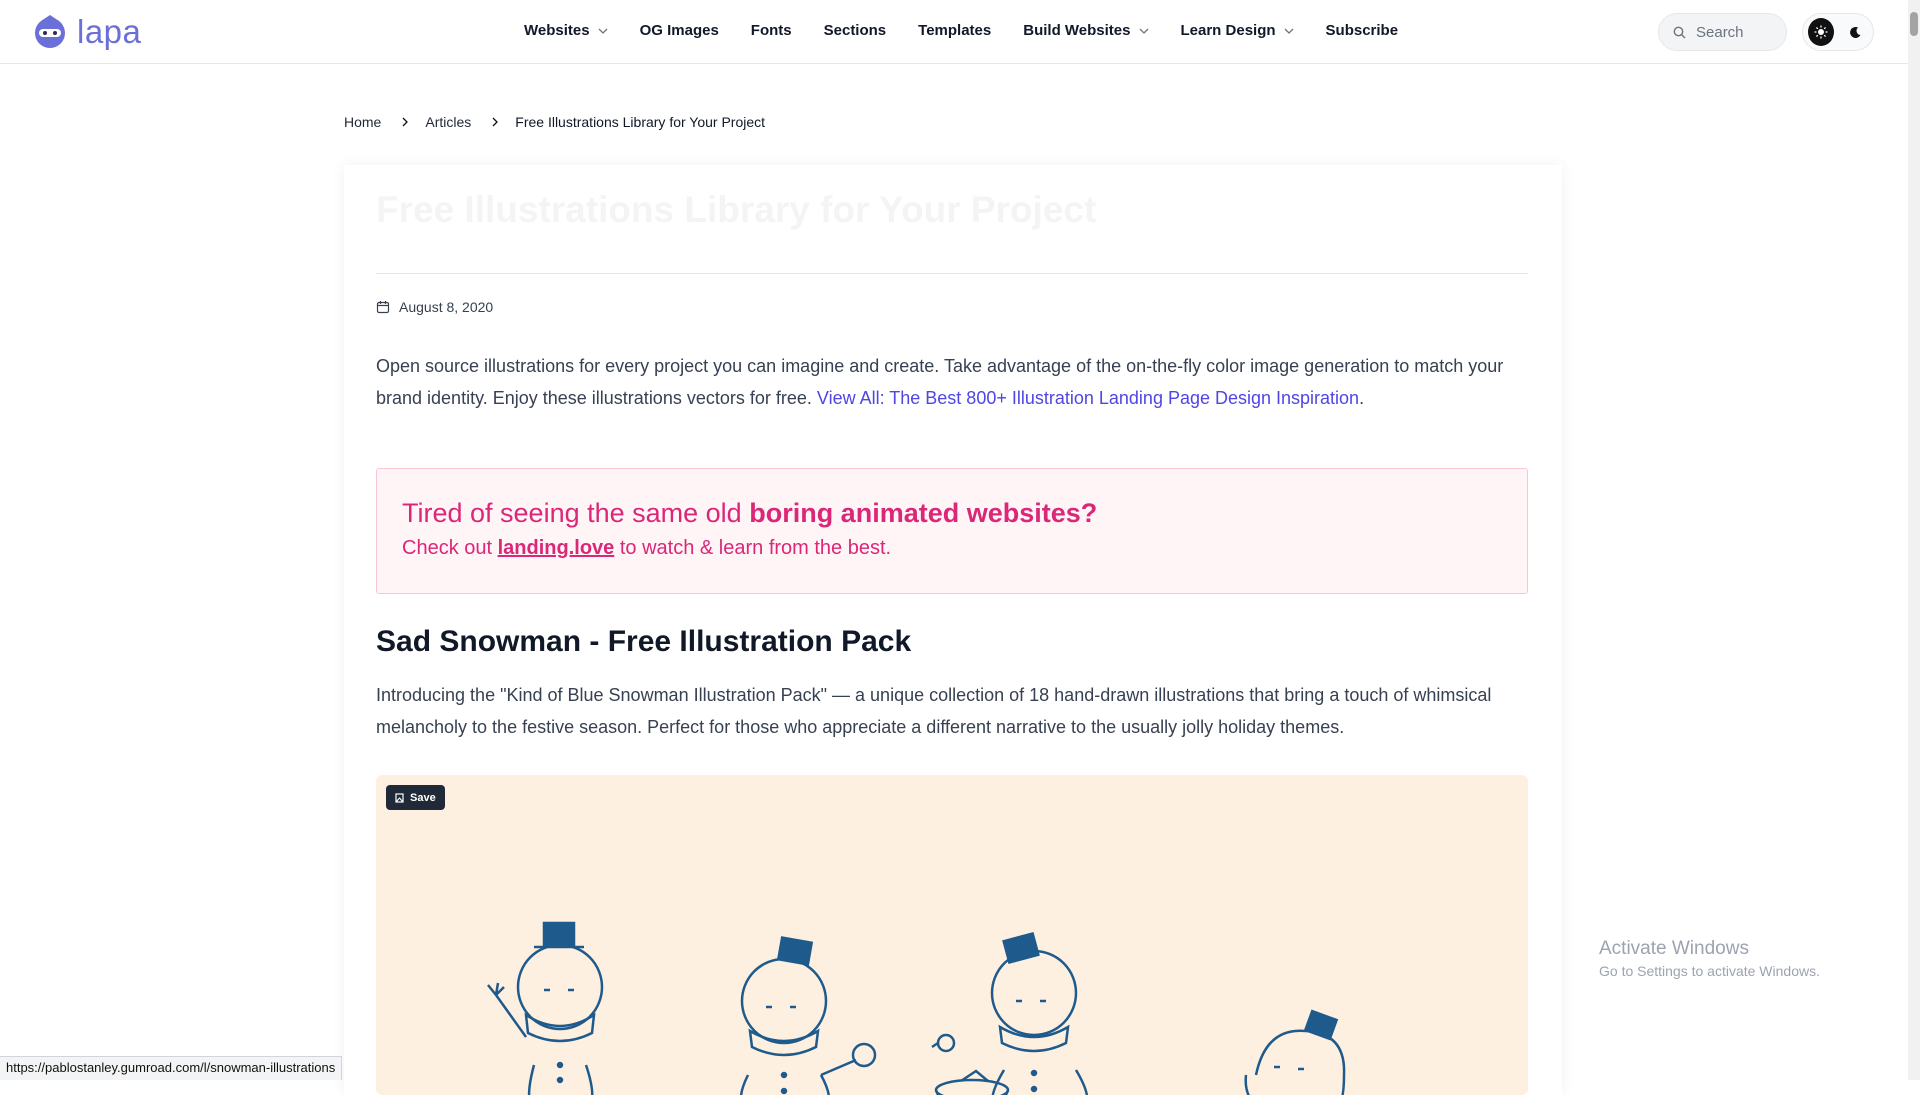  Describe the element at coordinates (1838, 32) in the screenshot. I see `theme-toggle` at that location.